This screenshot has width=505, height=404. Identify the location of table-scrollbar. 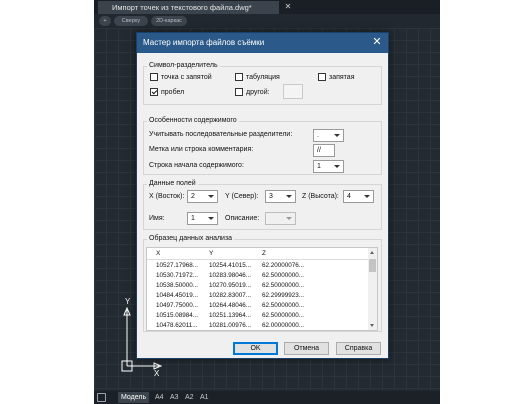
(372, 289).